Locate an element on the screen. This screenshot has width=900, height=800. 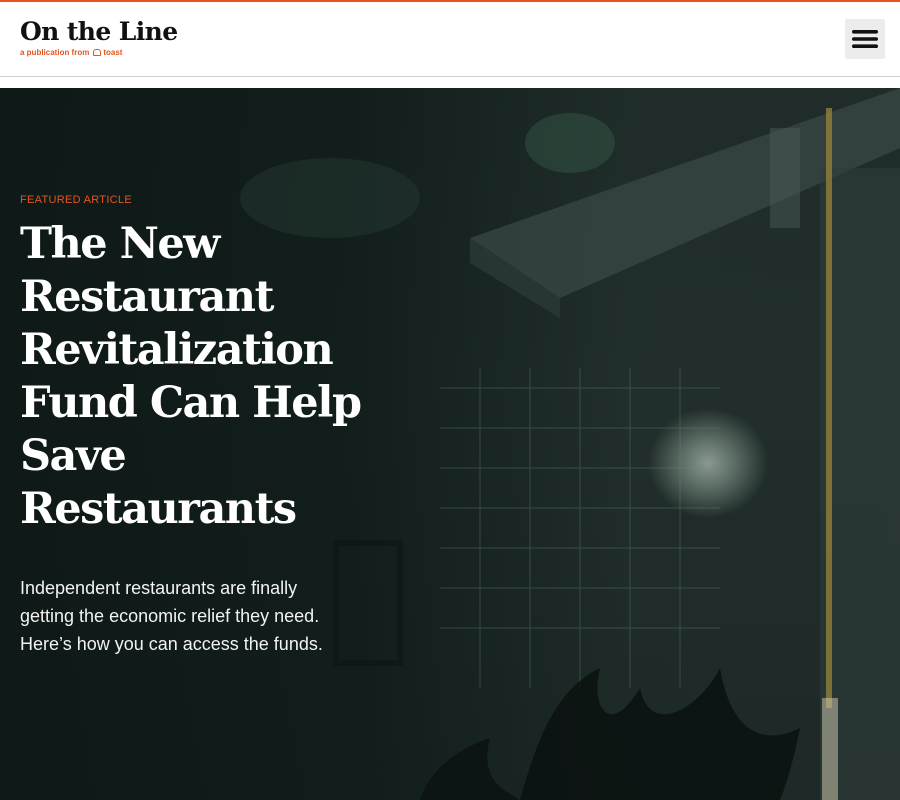
menu-button is located at coordinates (865, 39).